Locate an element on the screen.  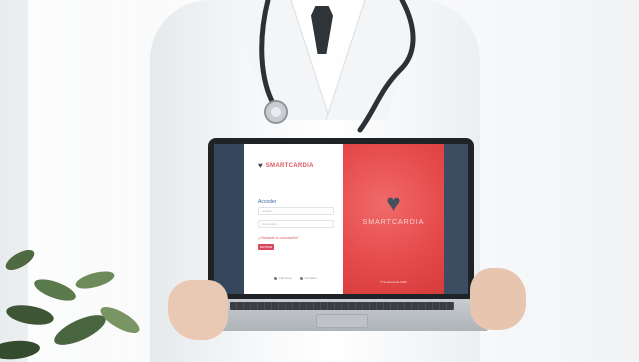
footer-link-terms: Términos is located at coordinates (283, 278).